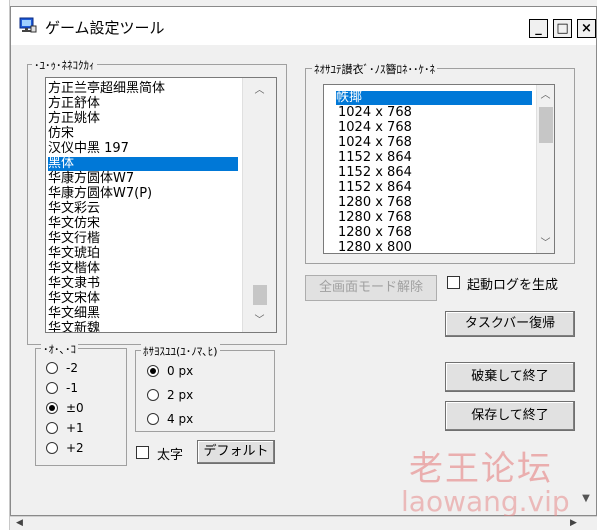 Image resolution: width=597 pixels, height=530 pixels. What do you see at coordinates (303, 26) in the screenshot?
I see `title-bar: ゲーム設定ツール _ □ ×` at bounding box center [303, 26].